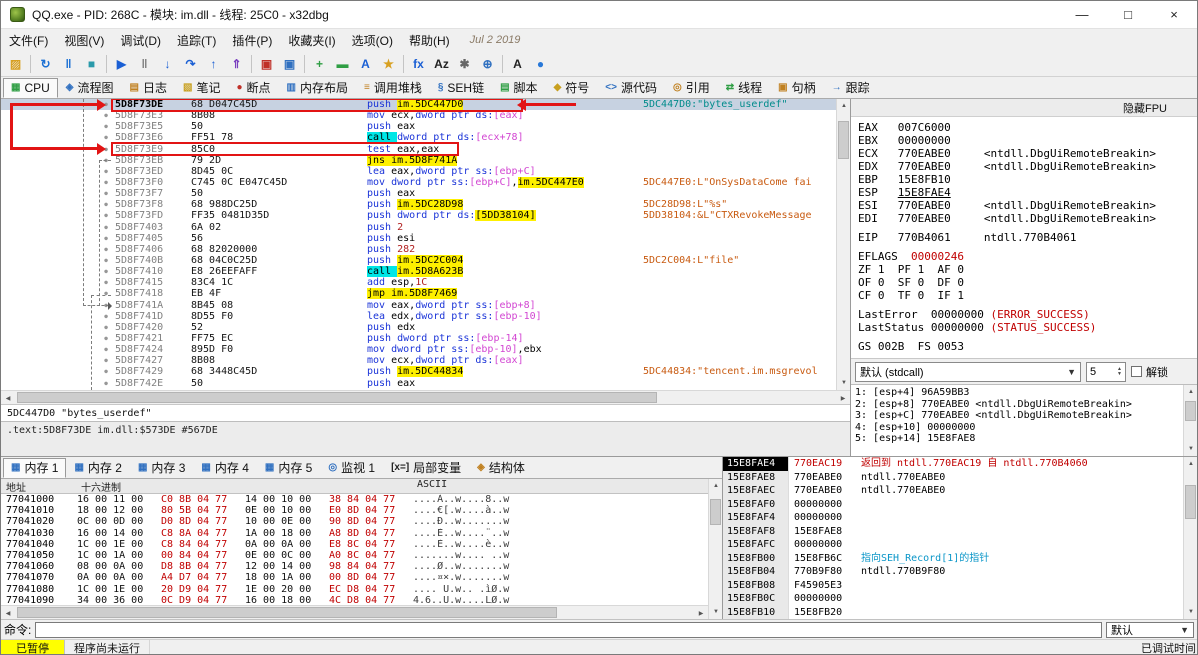  What do you see at coordinates (796, 88) in the screenshot?
I see `tab-handles: ▣ 句柄` at bounding box center [796, 88].